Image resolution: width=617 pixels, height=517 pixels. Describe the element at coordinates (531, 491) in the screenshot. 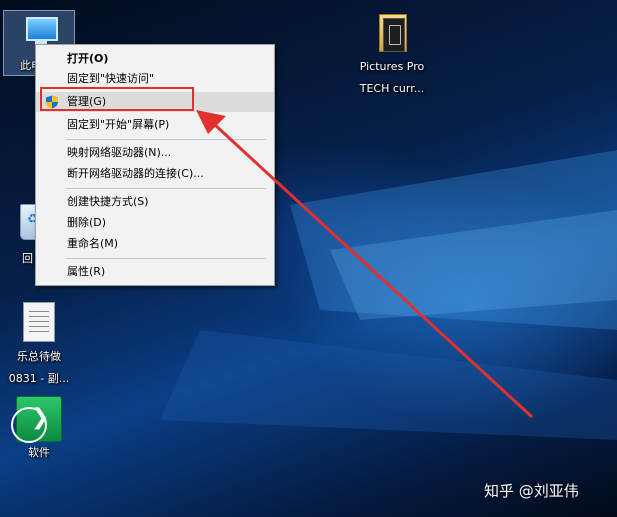

I see `watermark: 知乎 @刘亚伟` at that location.